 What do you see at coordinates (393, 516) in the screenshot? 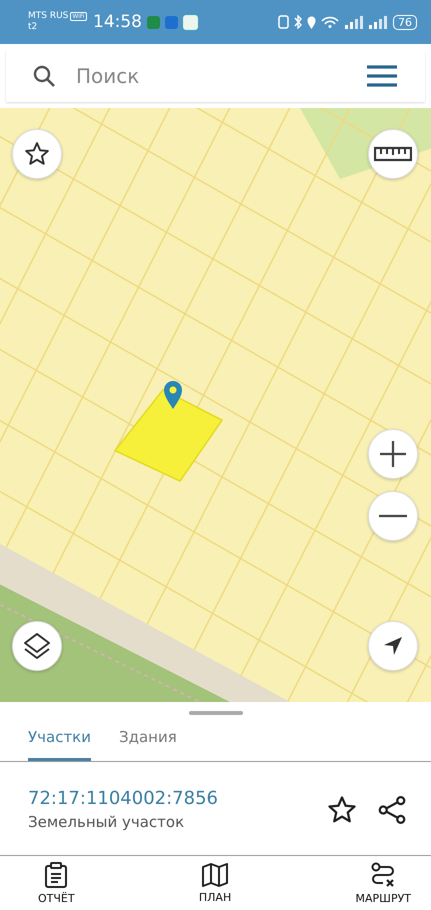
I see `minus-icon` at bounding box center [393, 516].